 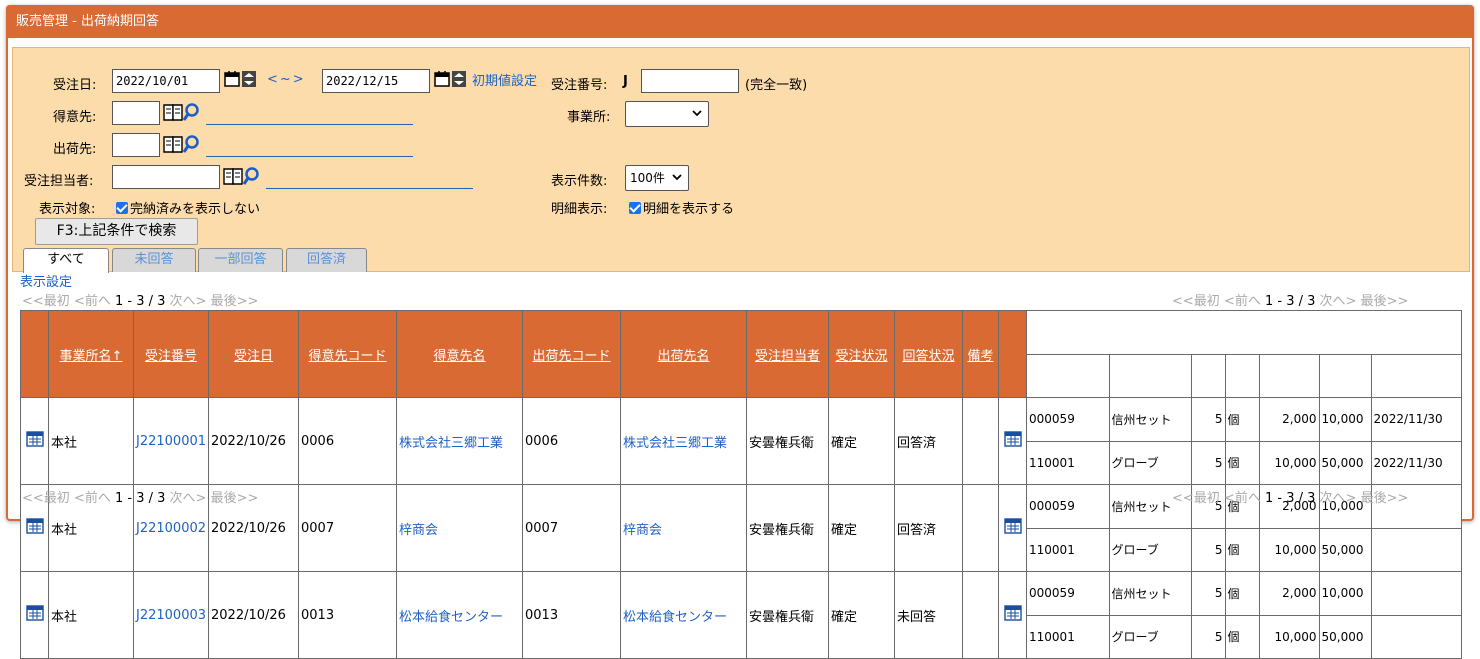 What do you see at coordinates (66, 260) in the screenshot?
I see `tab-all: すべて` at bounding box center [66, 260].